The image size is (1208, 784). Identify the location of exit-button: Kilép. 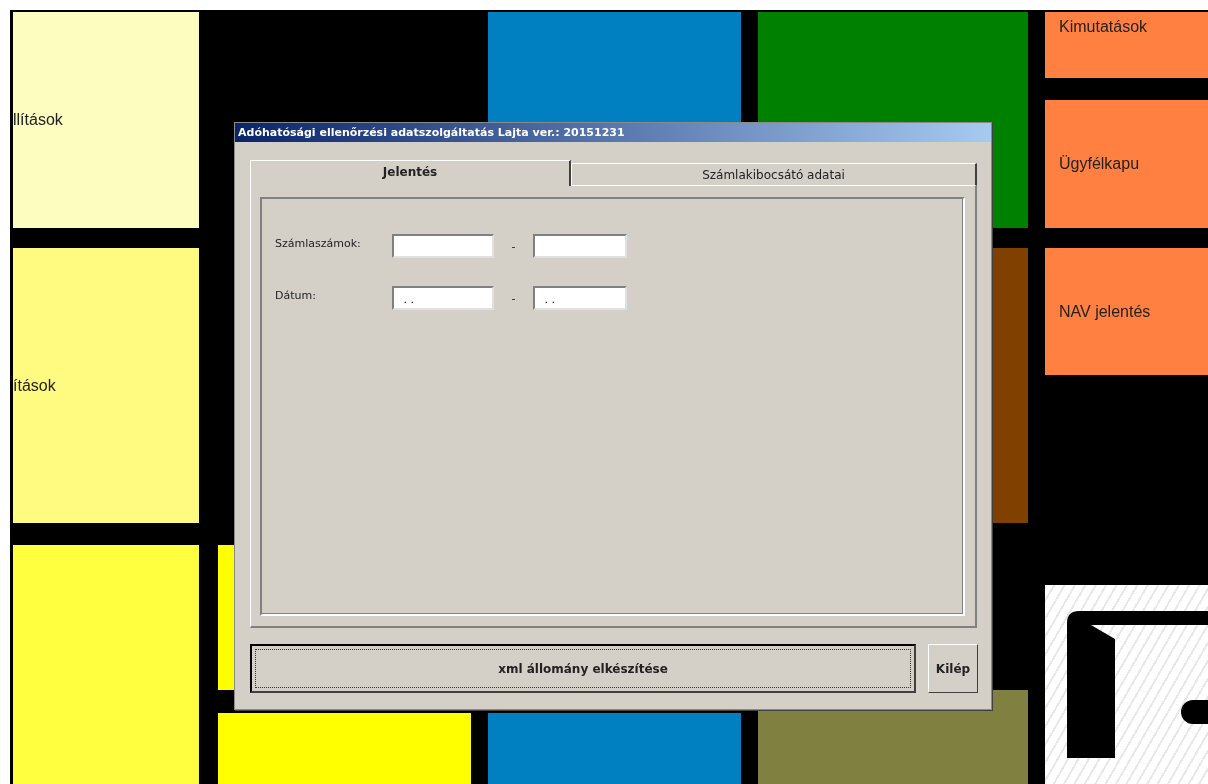
(953, 668).